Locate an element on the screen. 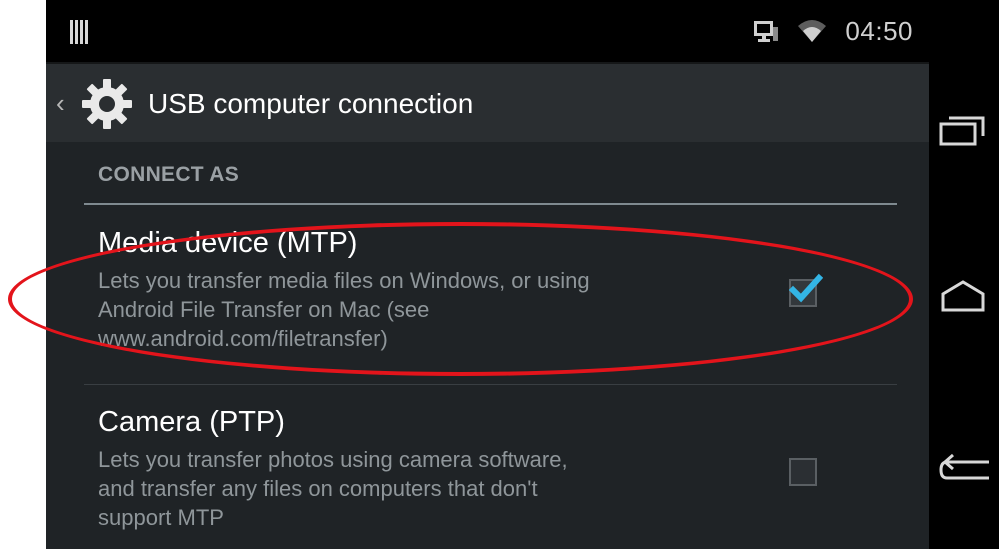 The height and width of the screenshot is (549, 999). status-bar: 04:50 is located at coordinates (487, 31).